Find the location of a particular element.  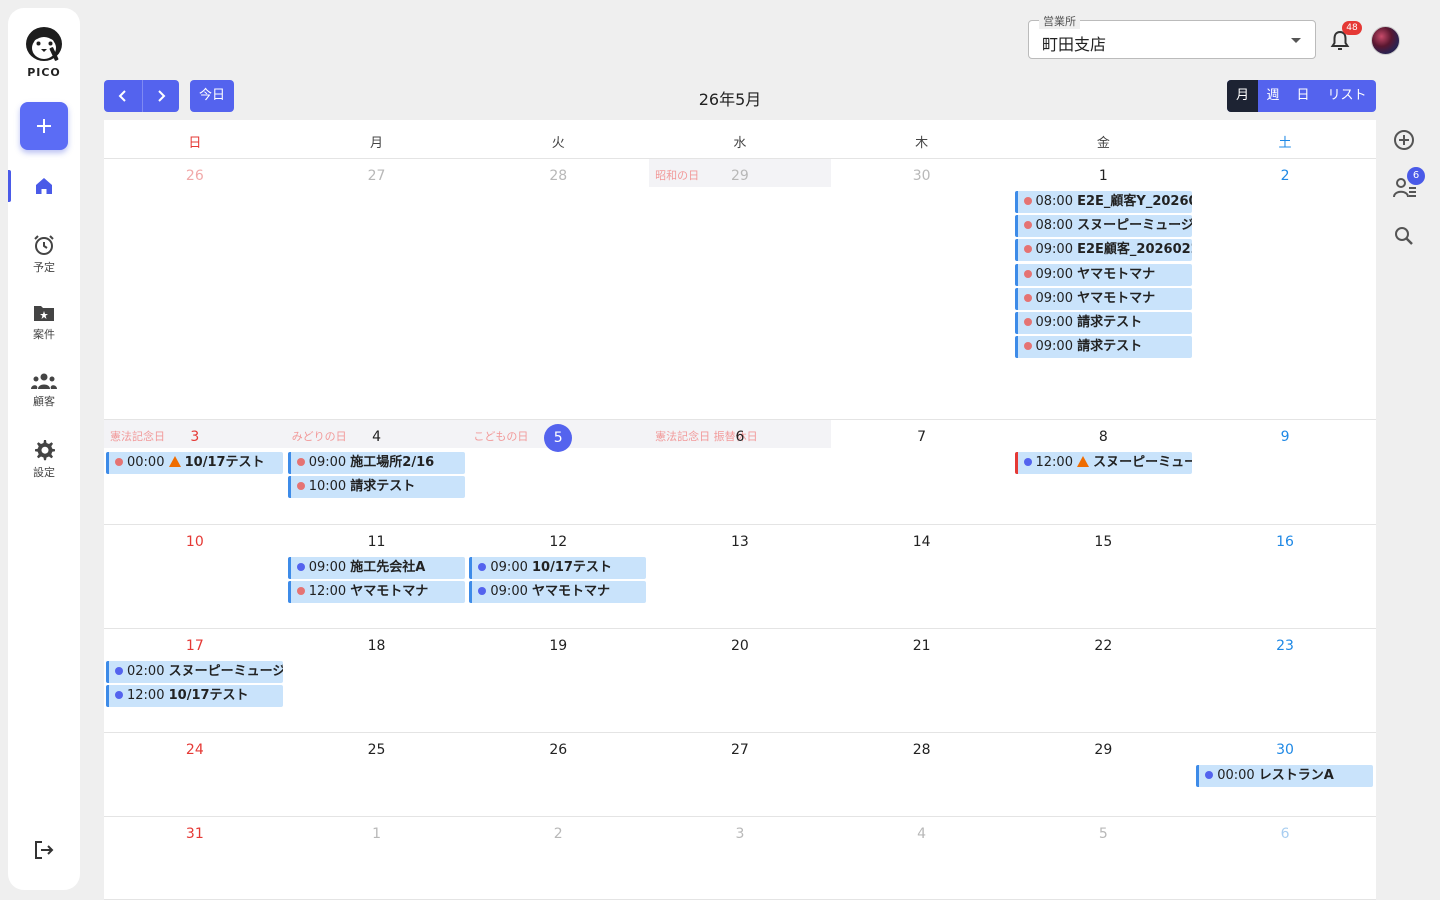

day-cell: 4 is located at coordinates (922, 858).